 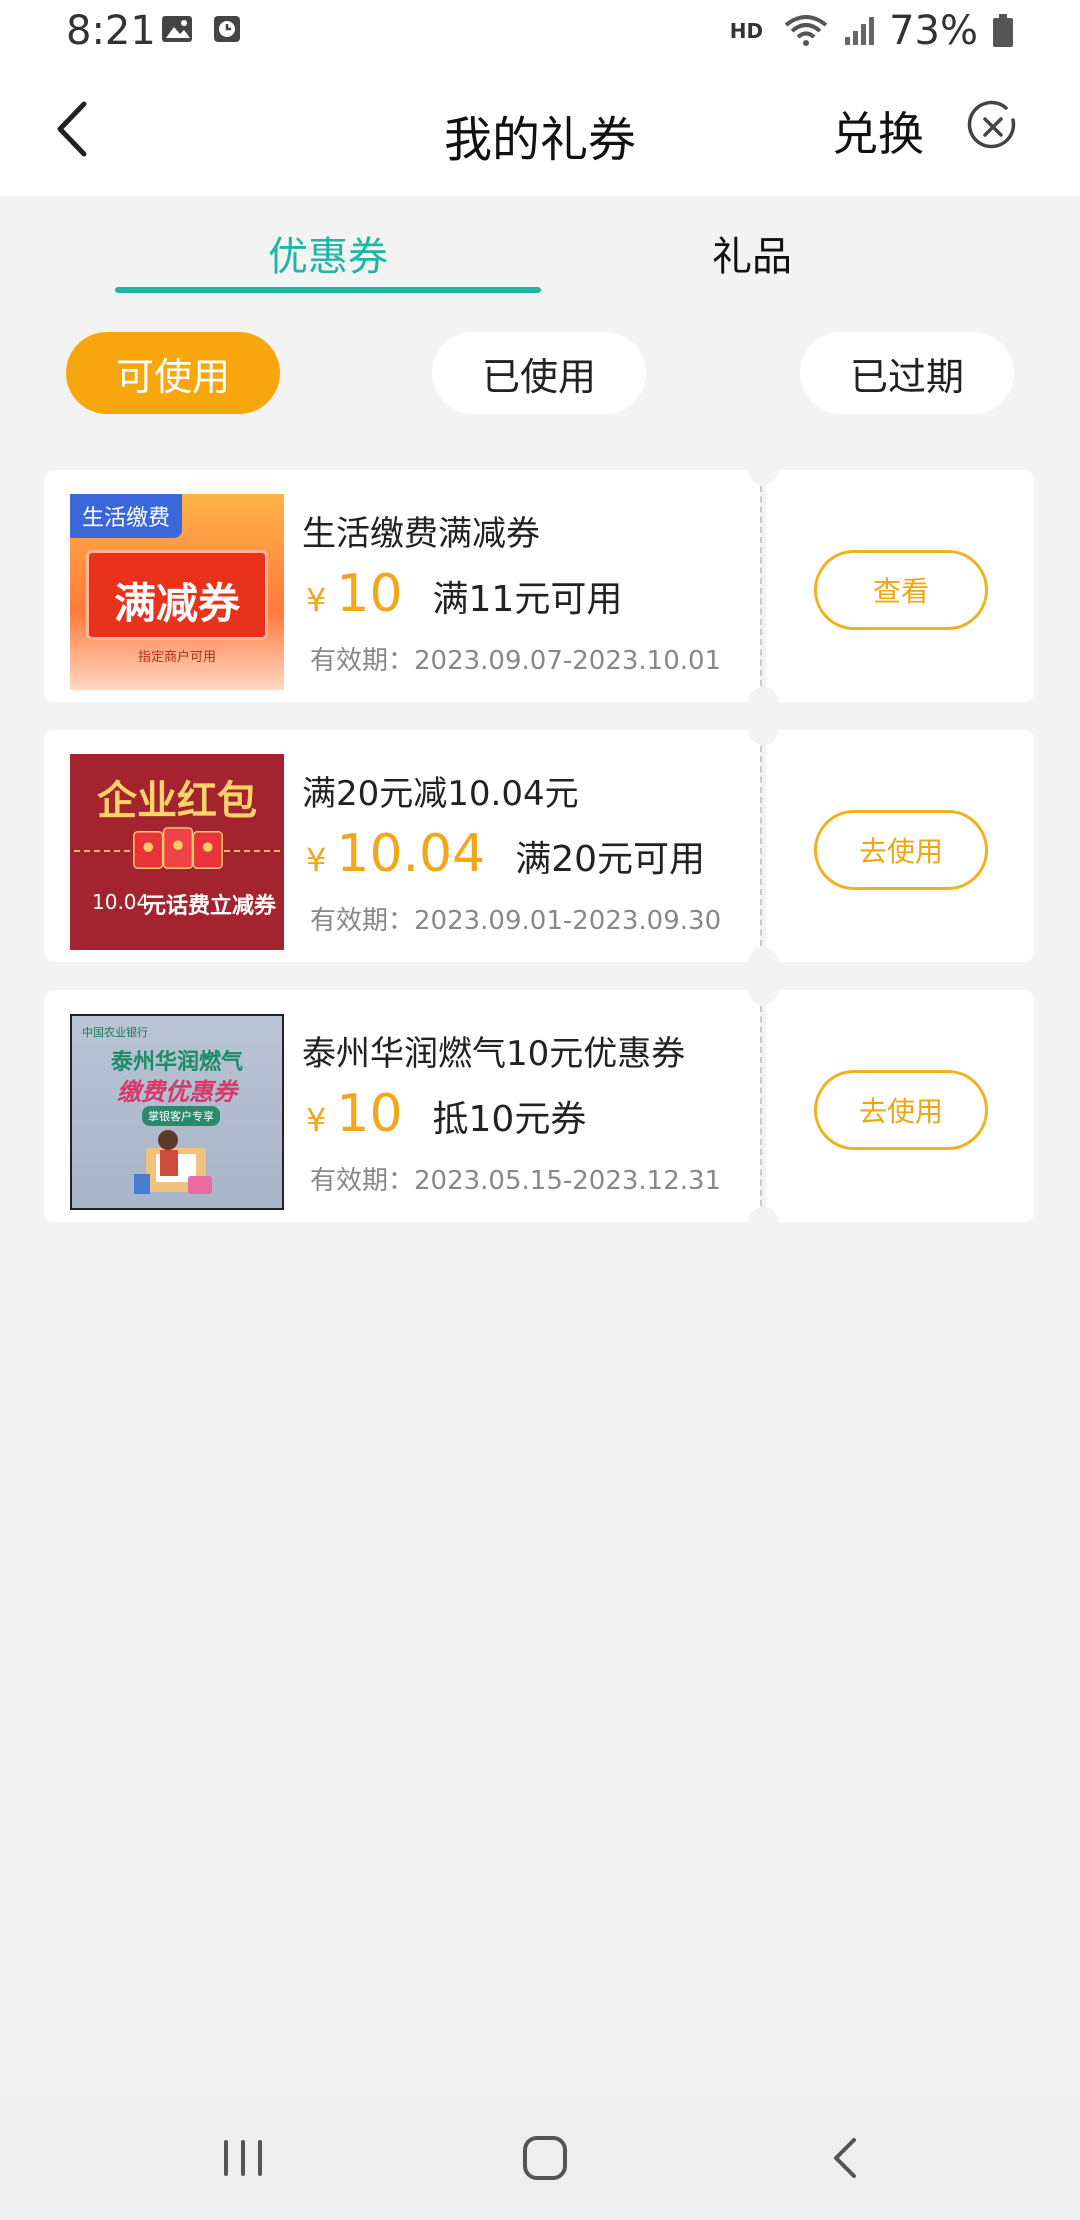 I want to click on battery-percent: 73%, so click(x=933, y=31).